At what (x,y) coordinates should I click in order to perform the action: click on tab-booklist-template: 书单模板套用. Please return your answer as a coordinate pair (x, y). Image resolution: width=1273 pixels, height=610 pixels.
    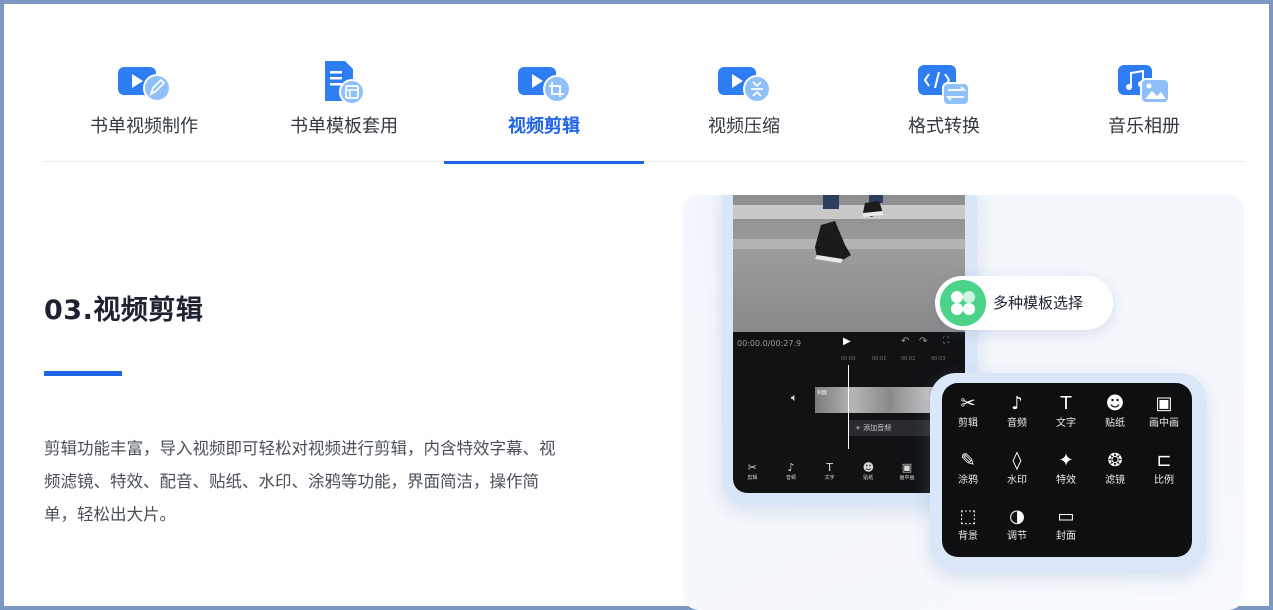
    Looking at the image, I should click on (344, 83).